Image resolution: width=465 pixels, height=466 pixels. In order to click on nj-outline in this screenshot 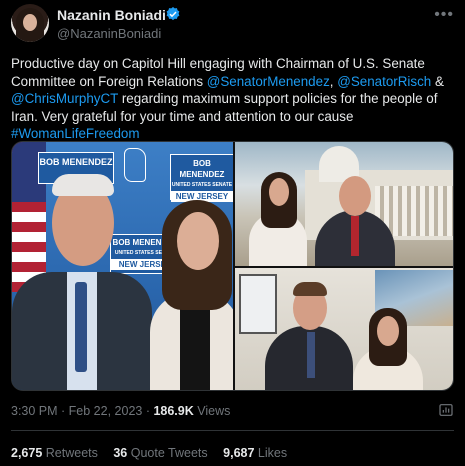, I will do `click(135, 165)`.